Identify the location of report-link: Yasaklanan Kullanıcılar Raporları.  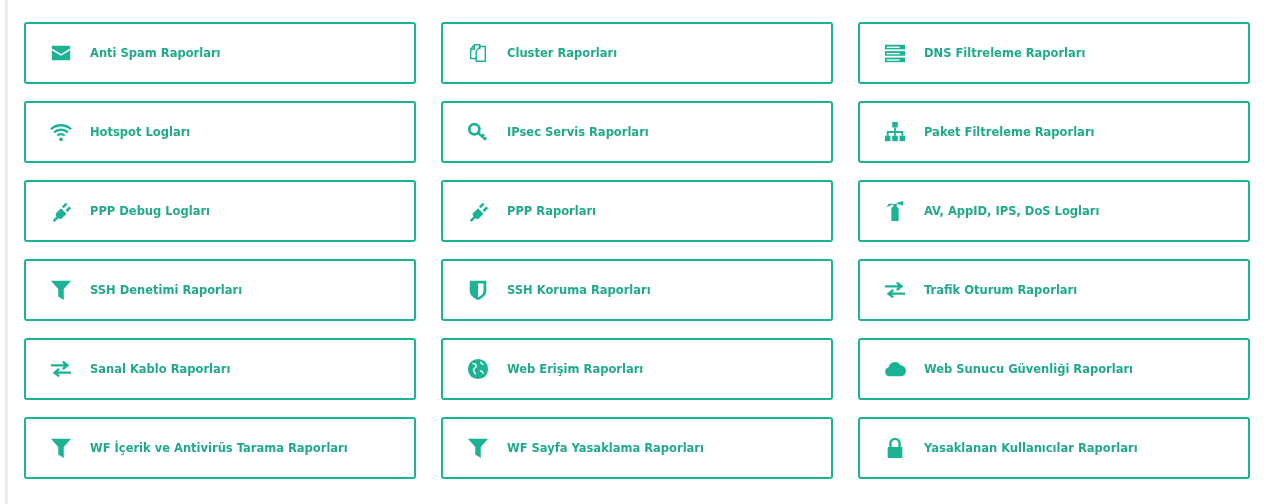
(1054, 448).